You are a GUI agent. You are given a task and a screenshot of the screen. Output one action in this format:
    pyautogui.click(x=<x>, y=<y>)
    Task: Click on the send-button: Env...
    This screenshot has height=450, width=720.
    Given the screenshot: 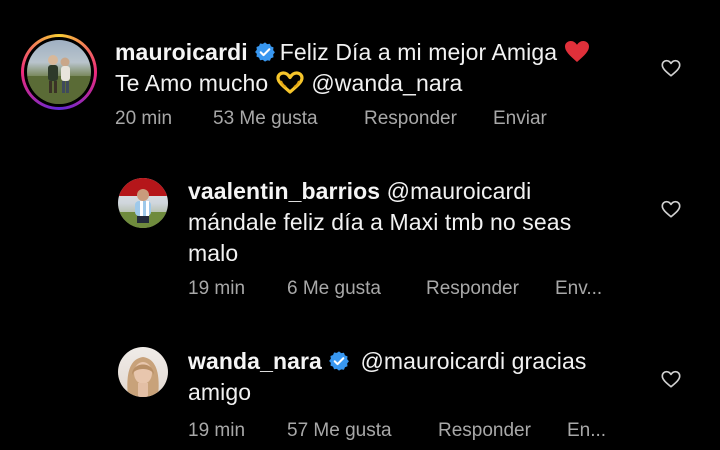 What is the action you would take?
    pyautogui.click(x=578, y=289)
    